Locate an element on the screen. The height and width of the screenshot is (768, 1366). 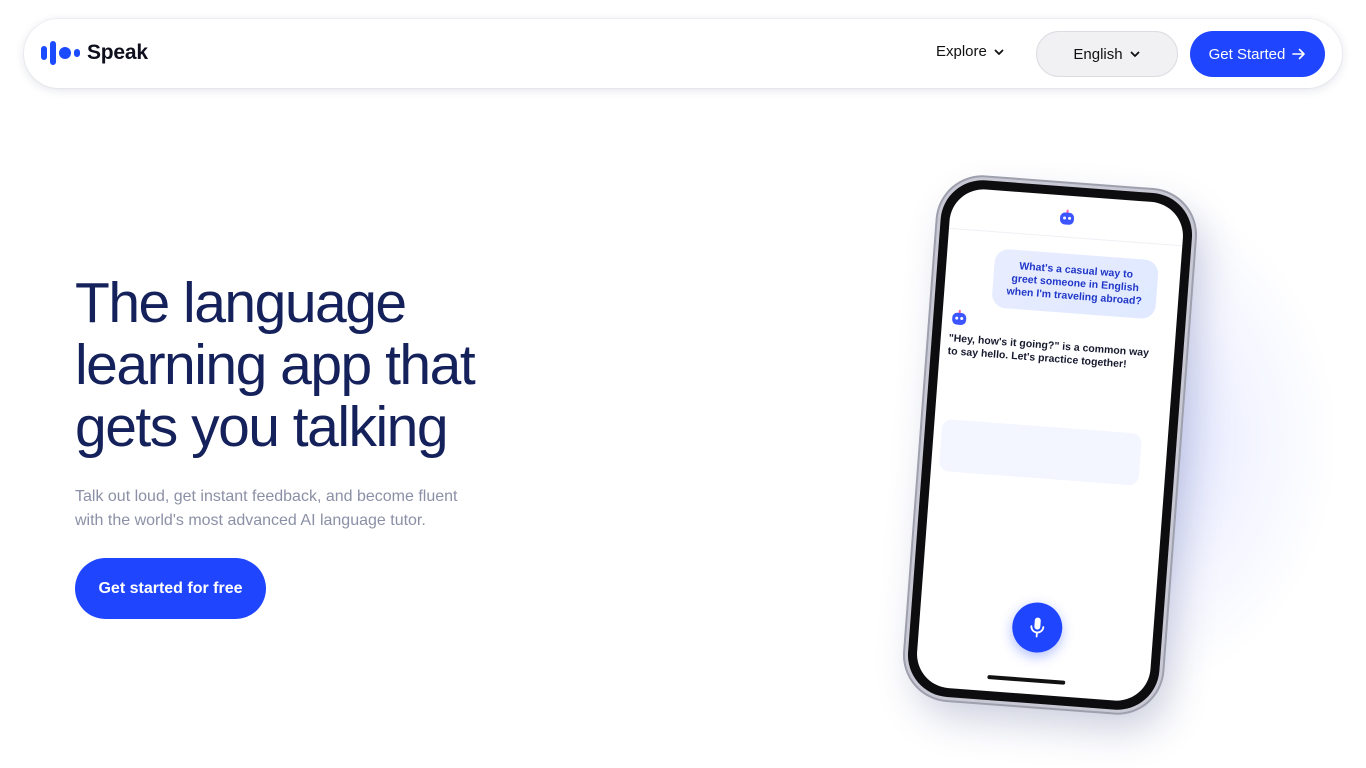
hero-title-line: The language is located at coordinates (241, 303).